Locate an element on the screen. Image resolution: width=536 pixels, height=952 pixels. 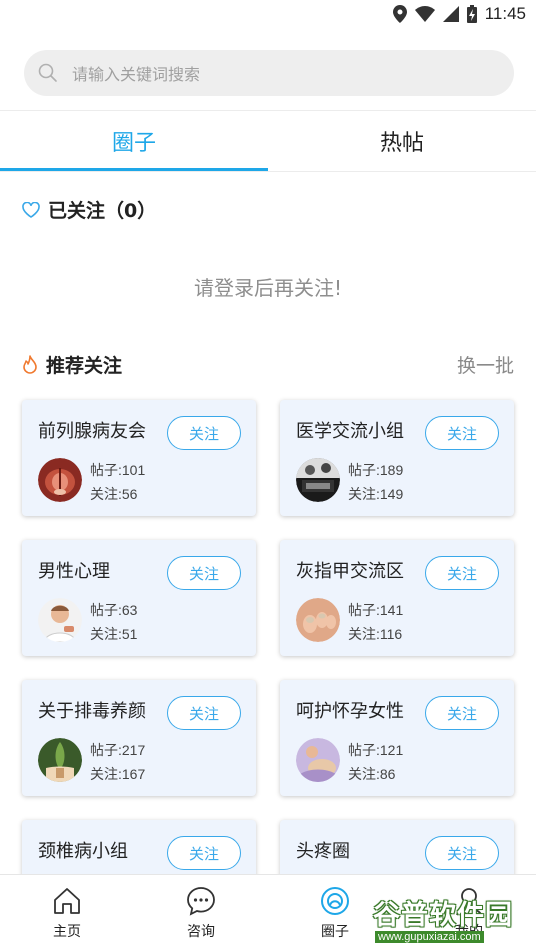
battery-icon is located at coordinates (471, 14).